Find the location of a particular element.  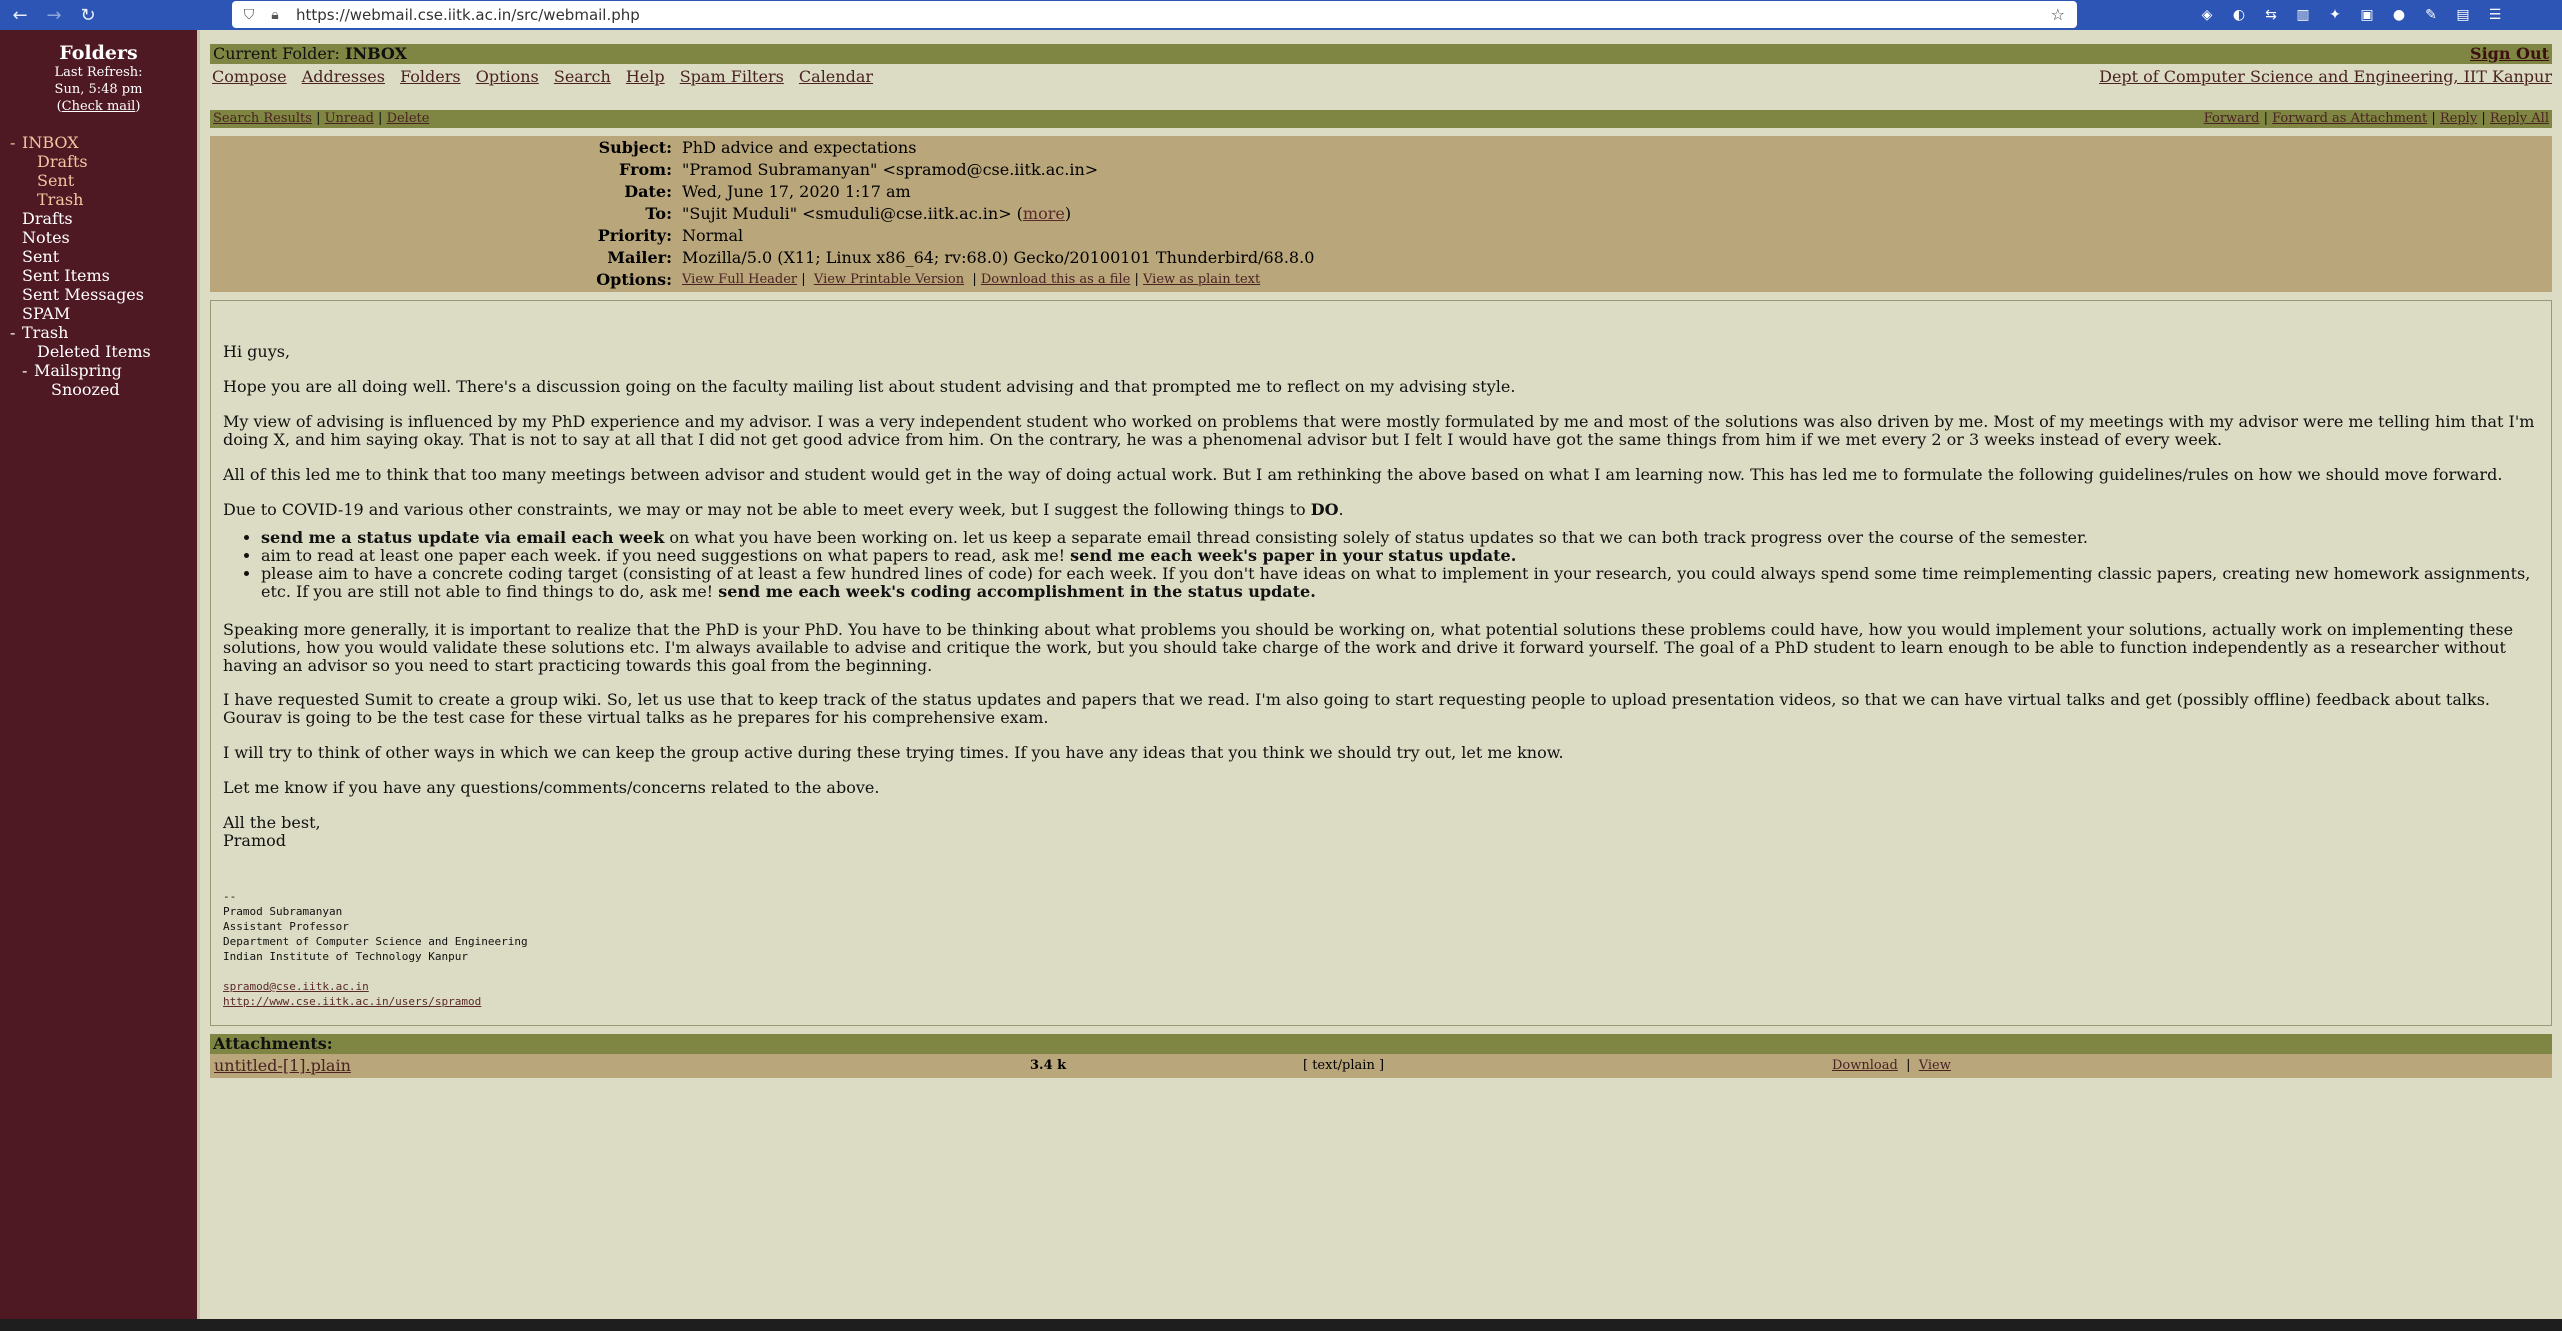

folder-inbox-drafts: Drafts is located at coordinates (98, 161).